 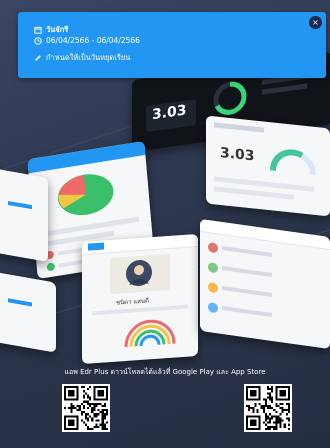 What do you see at coordinates (268, 166) in the screenshot?
I see `phone-mockup-grade-summary: 3.03` at bounding box center [268, 166].